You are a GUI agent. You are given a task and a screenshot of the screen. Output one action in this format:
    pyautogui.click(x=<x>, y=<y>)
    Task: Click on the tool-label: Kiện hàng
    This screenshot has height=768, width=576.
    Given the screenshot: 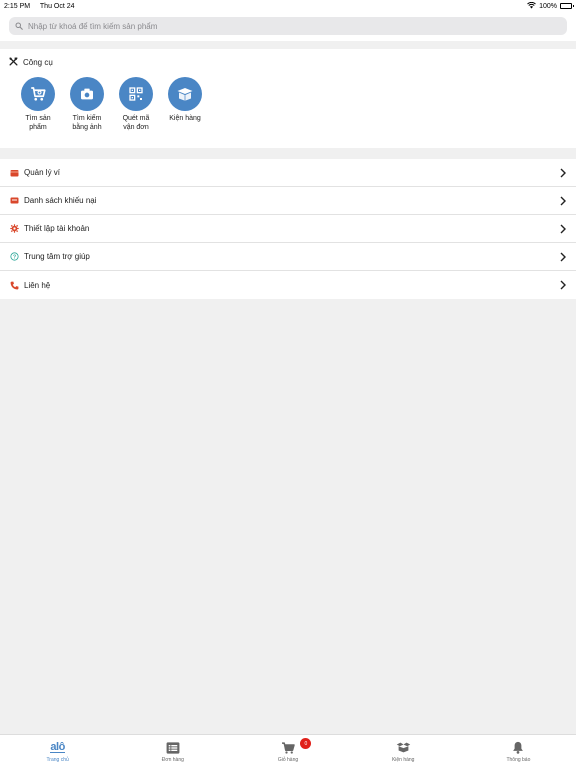 What is the action you would take?
    pyautogui.click(x=185, y=118)
    